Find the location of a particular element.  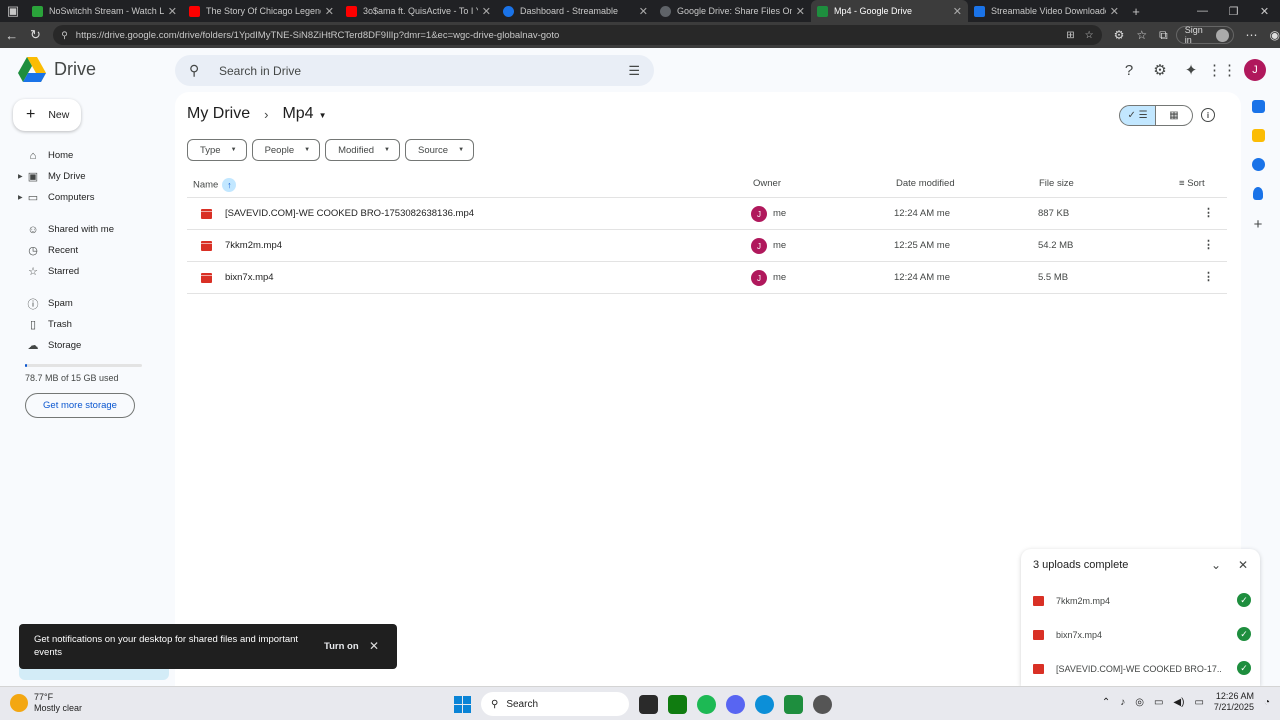

browser-tab: 3o$ama ft. QuisActive - To I Yawn ✕ is located at coordinates (418, 11).